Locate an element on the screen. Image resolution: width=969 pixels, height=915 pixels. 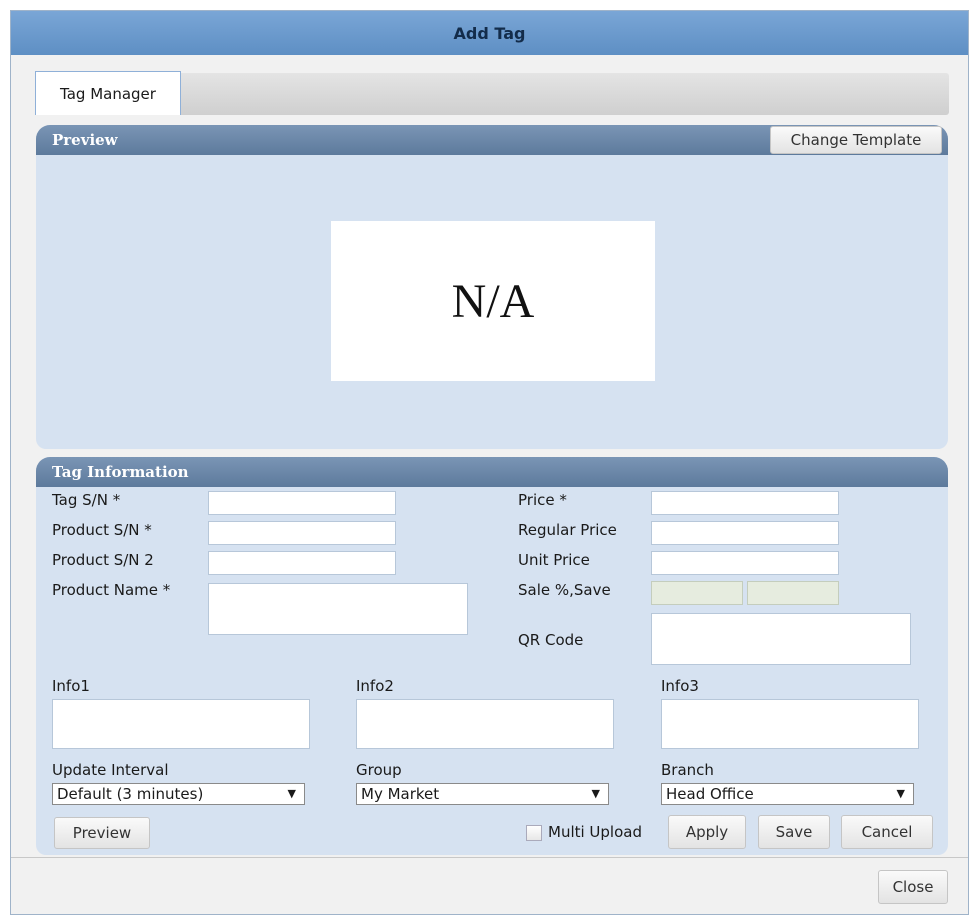
price-label: Price * is located at coordinates (542, 500).